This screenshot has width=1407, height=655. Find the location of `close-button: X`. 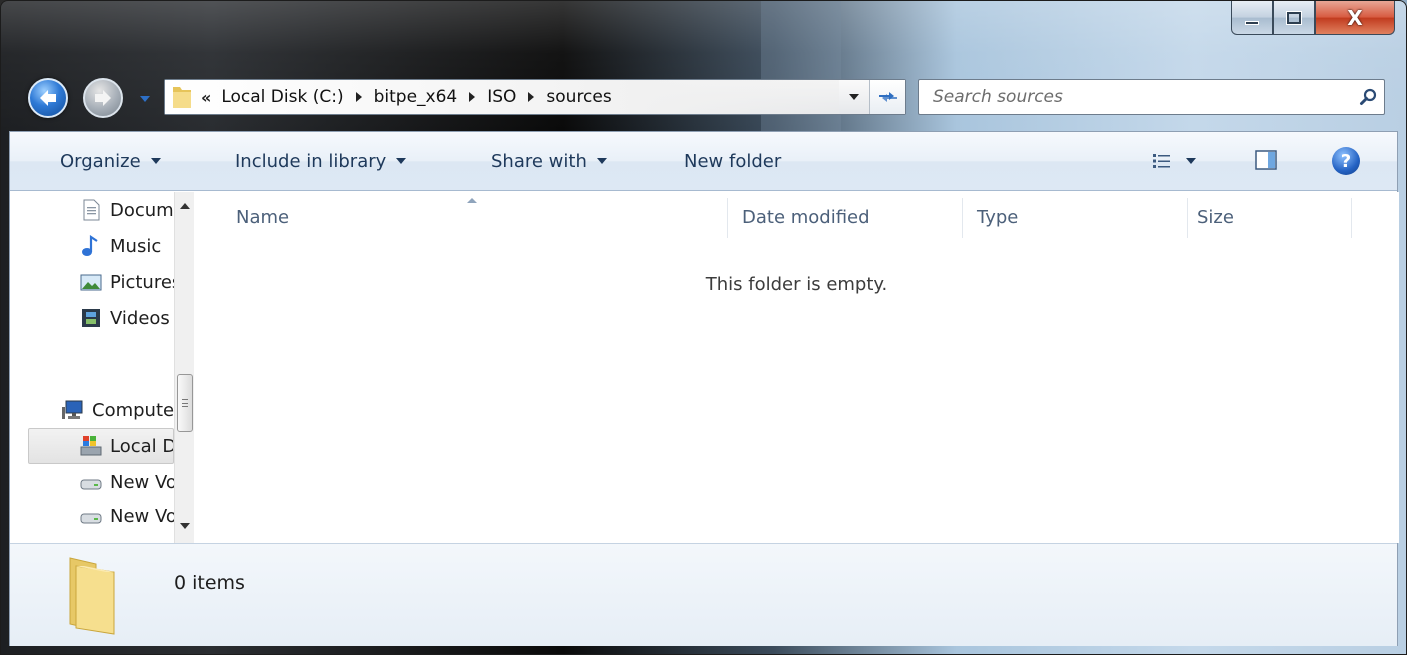

close-button: X is located at coordinates (1355, 18).